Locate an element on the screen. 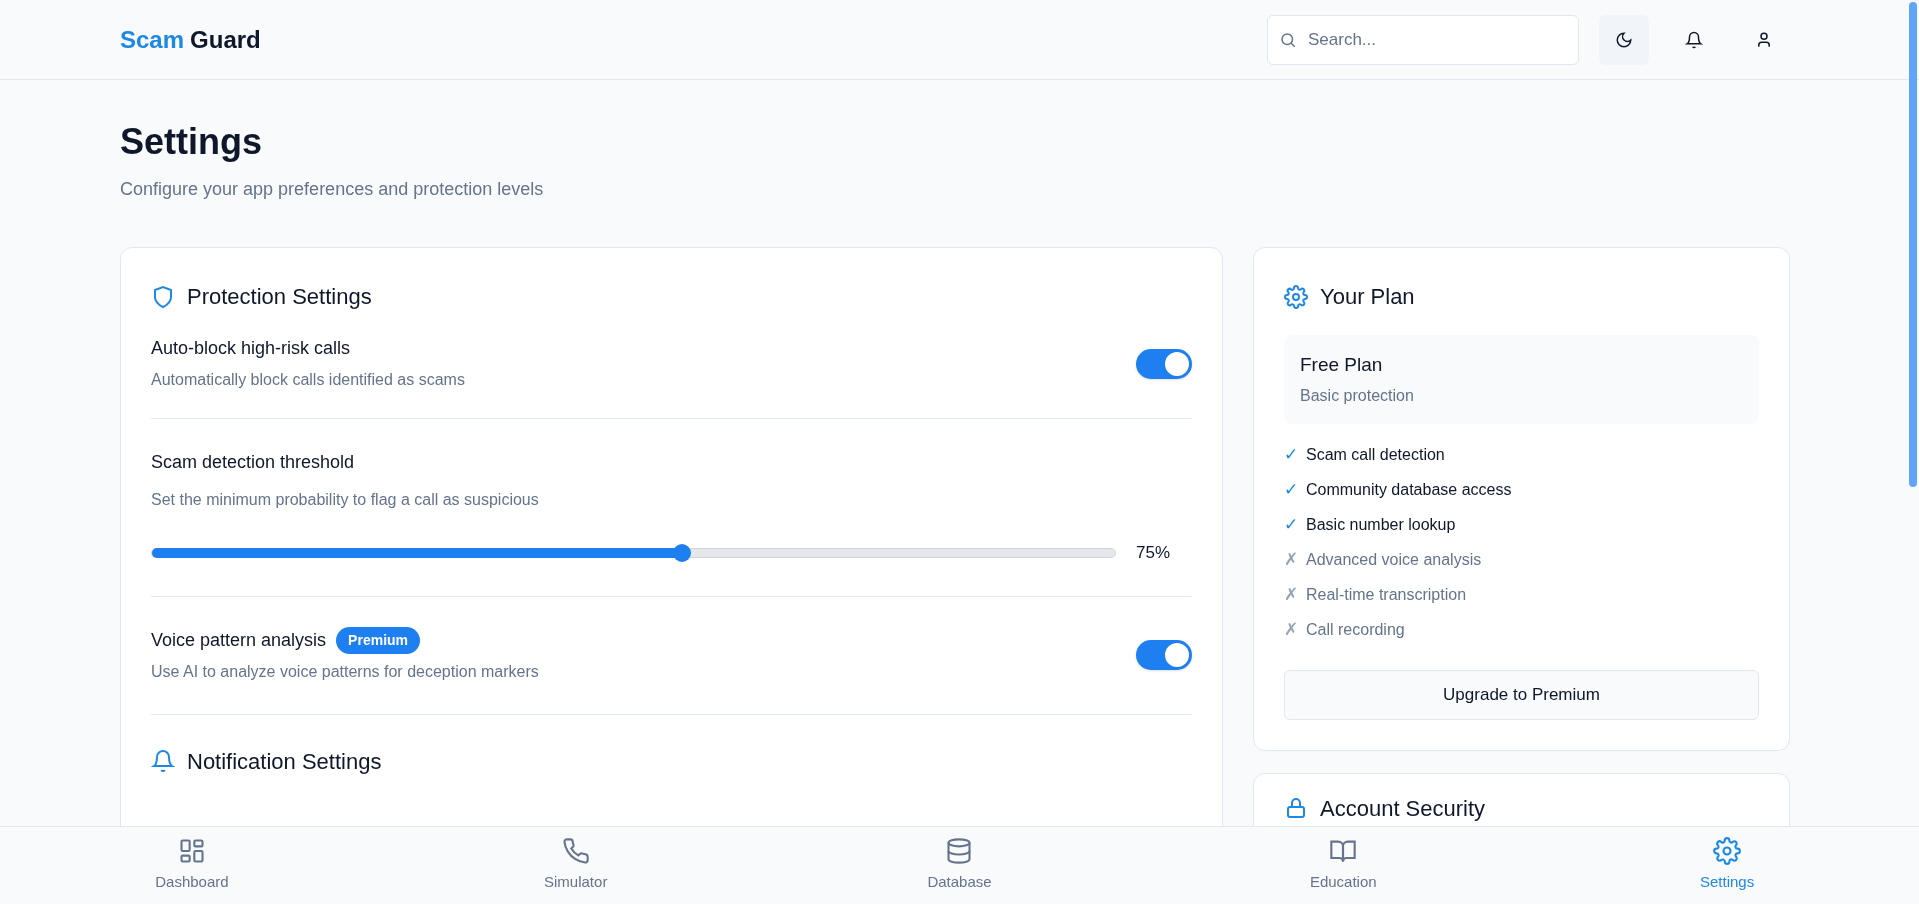 This screenshot has width=1919, height=904. setting-label: Auto-block high-risk calls is located at coordinates (251, 348).